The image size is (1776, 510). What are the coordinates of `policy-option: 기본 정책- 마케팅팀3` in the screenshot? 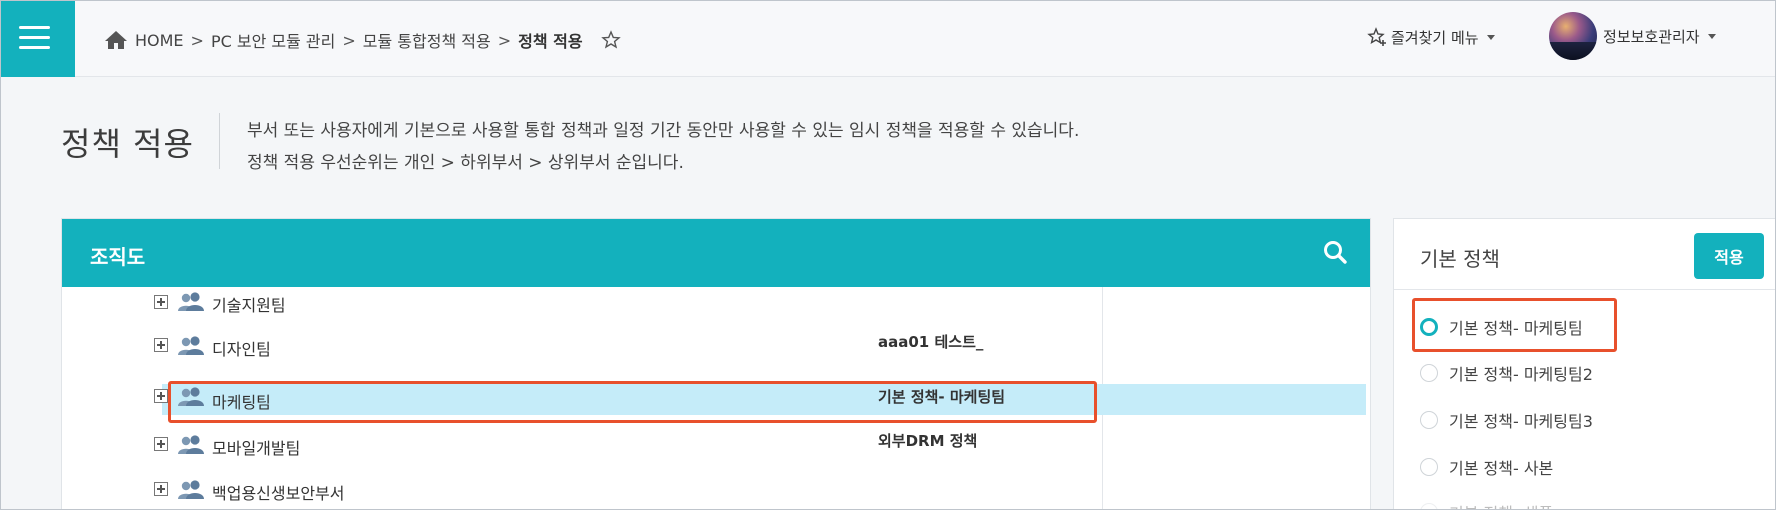 It's located at (1506, 420).